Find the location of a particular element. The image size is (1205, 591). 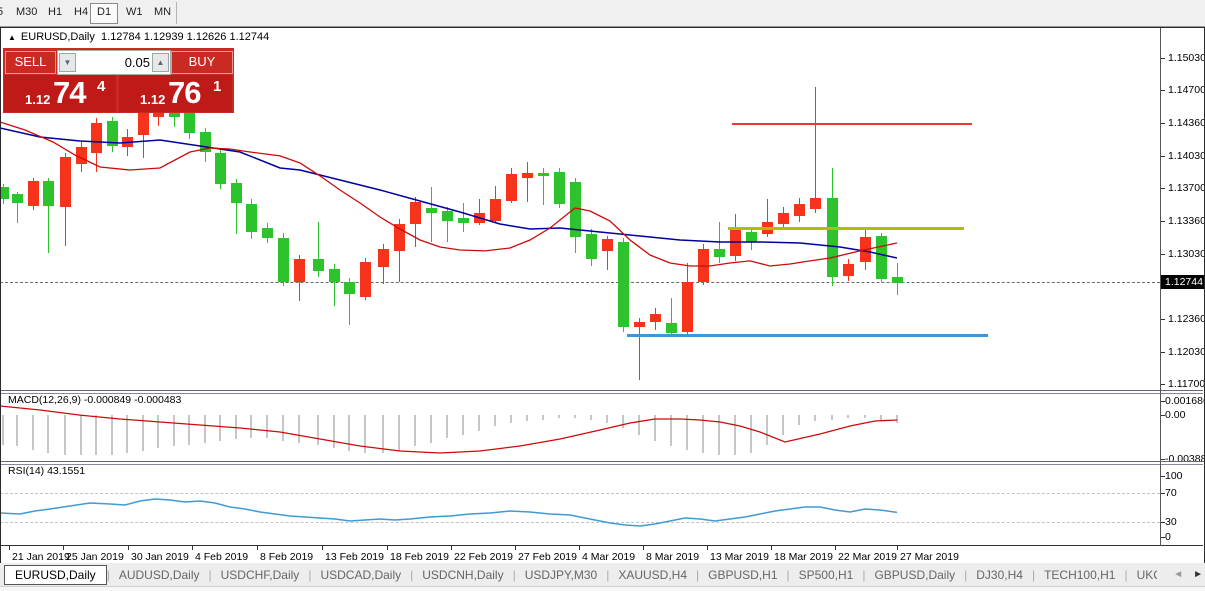

tab-scroll-left-icon: ◄ is located at coordinates (1178, 574).